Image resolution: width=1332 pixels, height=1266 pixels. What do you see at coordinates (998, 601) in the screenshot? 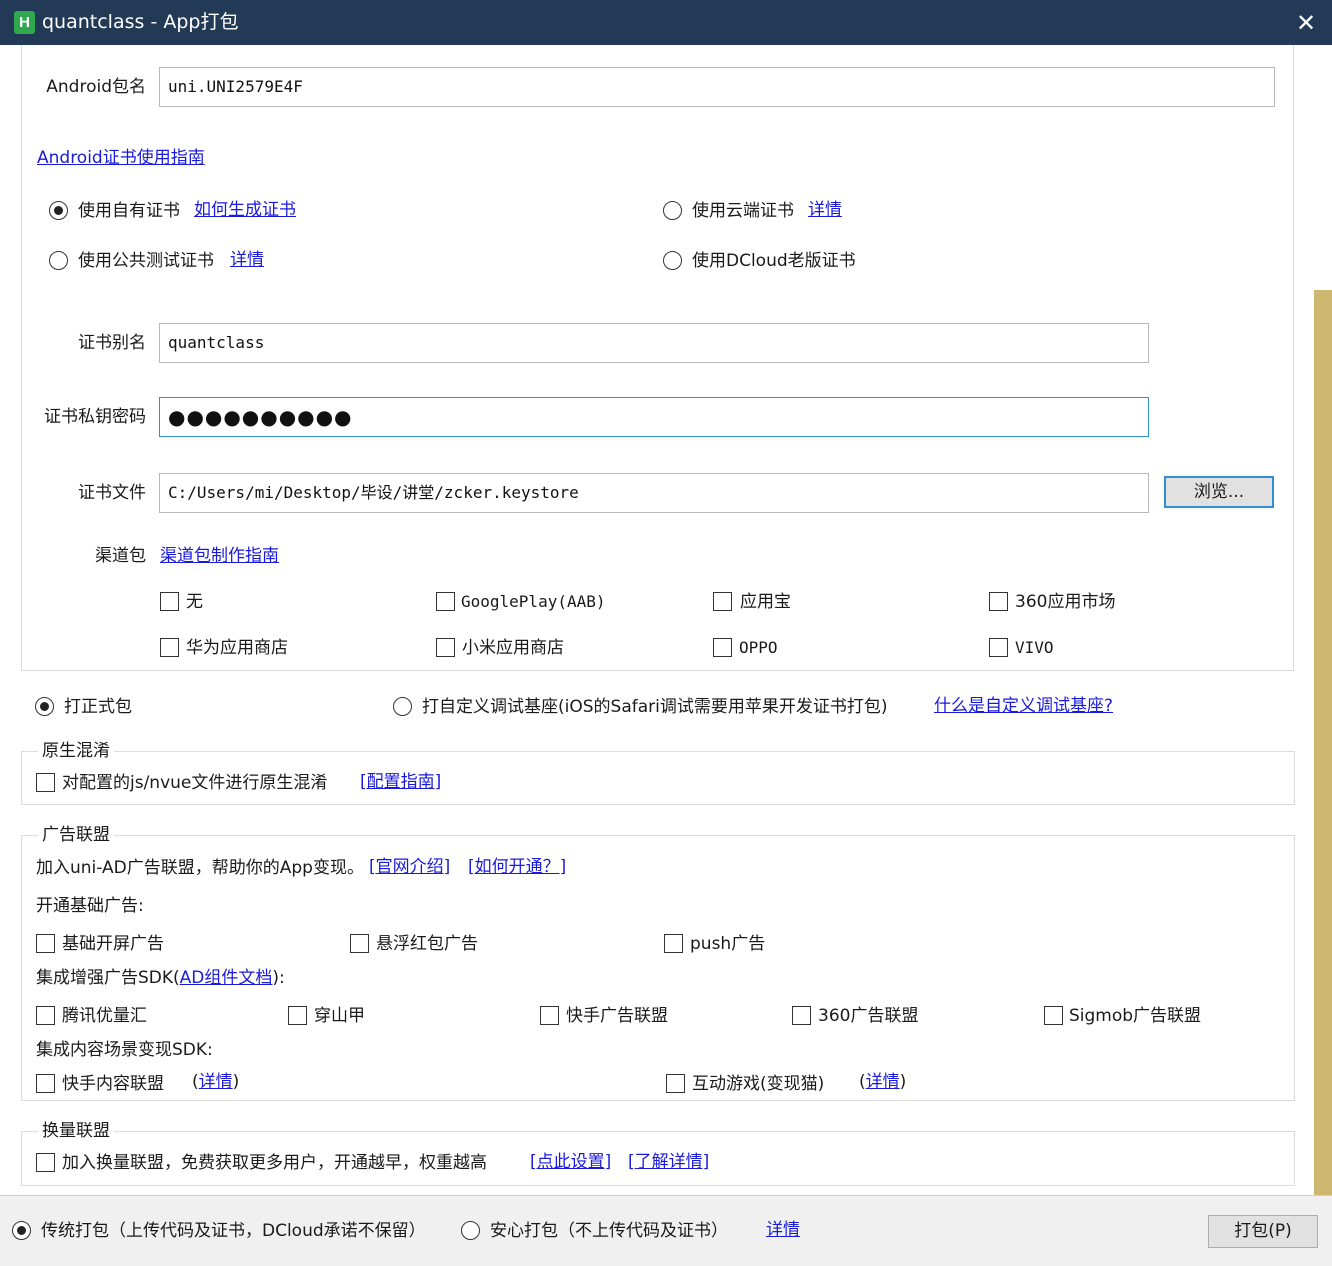
I see `channel-360-checkbox` at bounding box center [998, 601].